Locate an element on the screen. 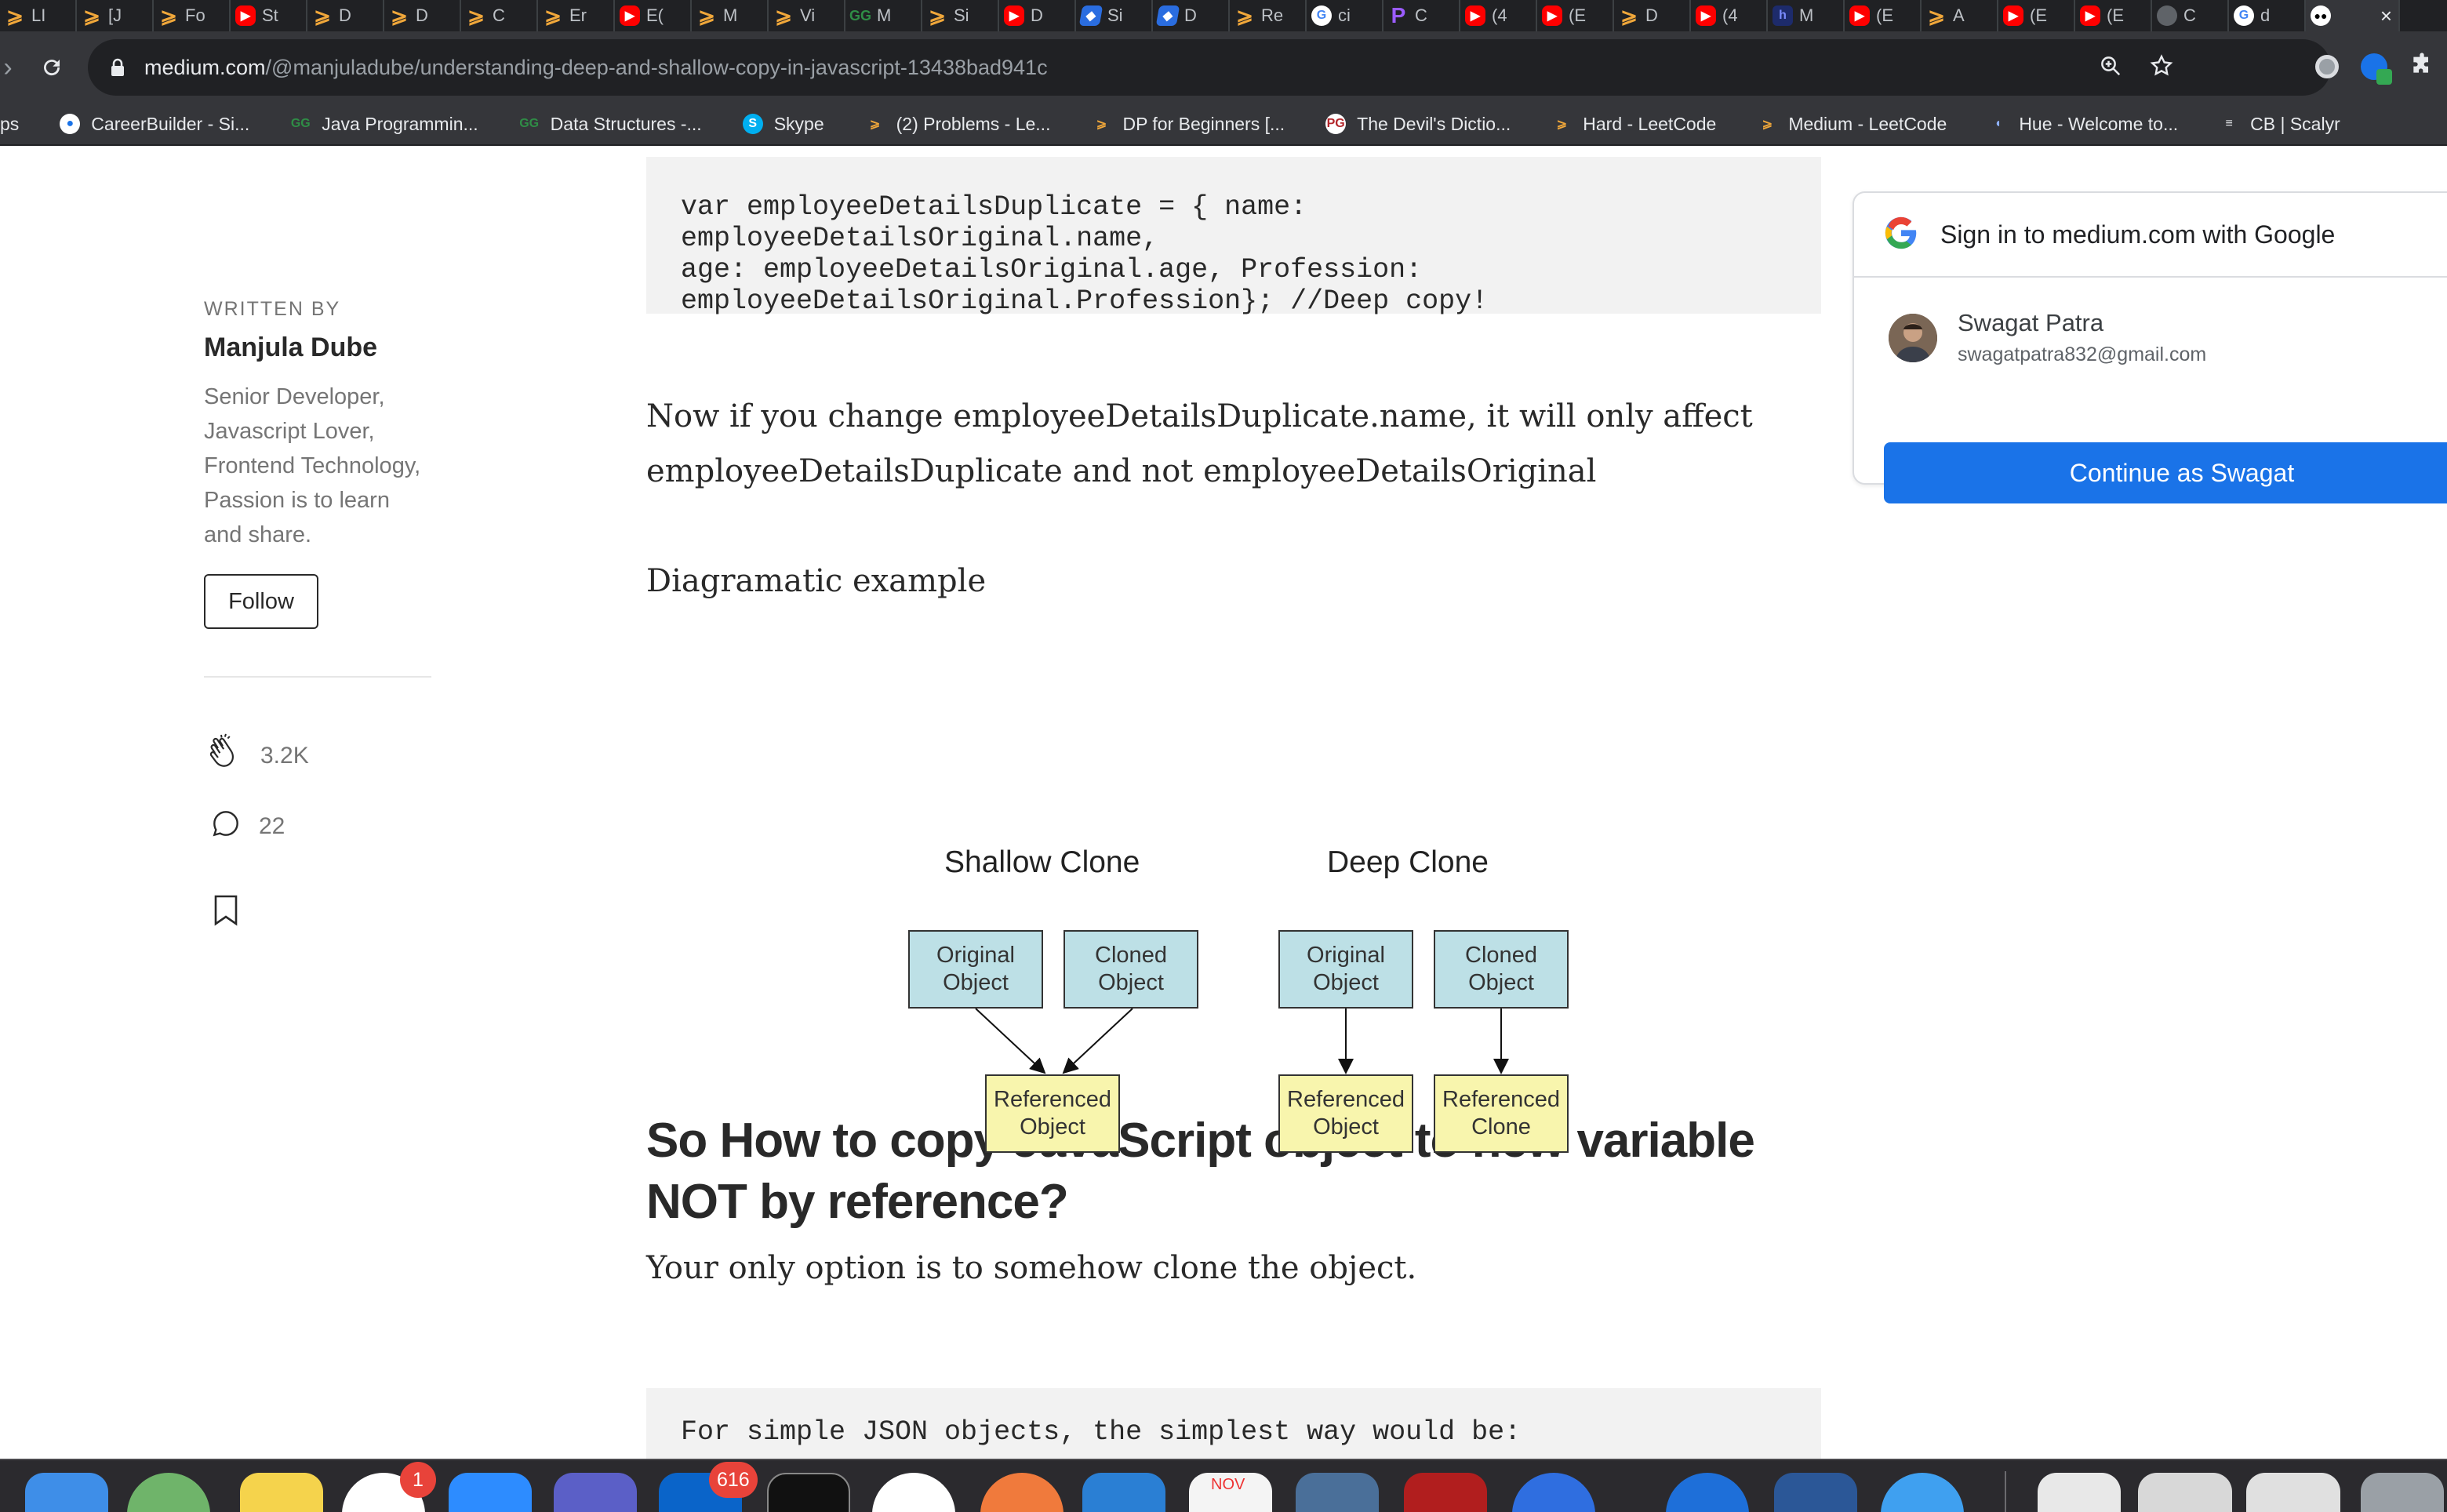  safari-icon is located at coordinates (1922, 1492).